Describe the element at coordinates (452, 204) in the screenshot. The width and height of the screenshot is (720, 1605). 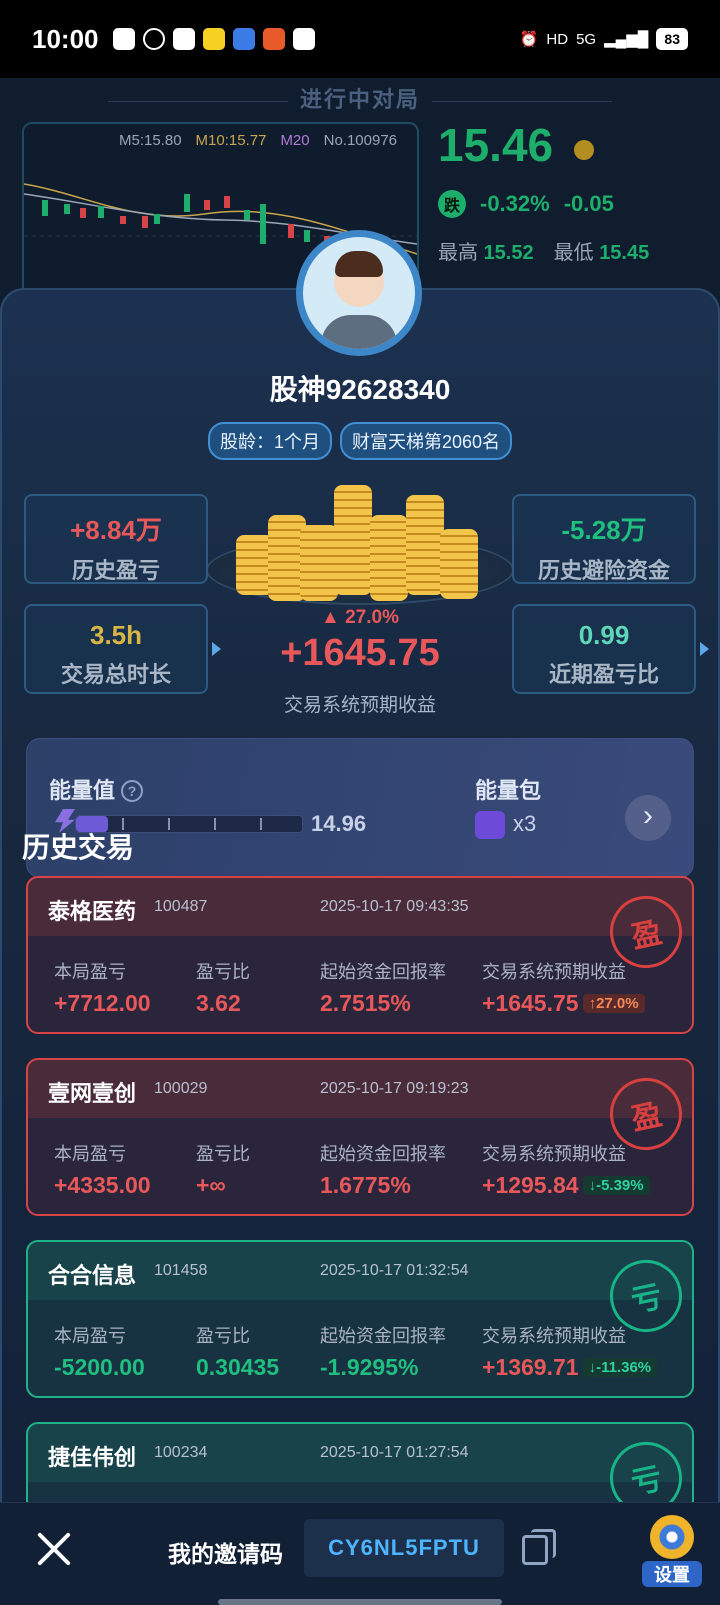
I see `fall-badge: 跌` at that location.